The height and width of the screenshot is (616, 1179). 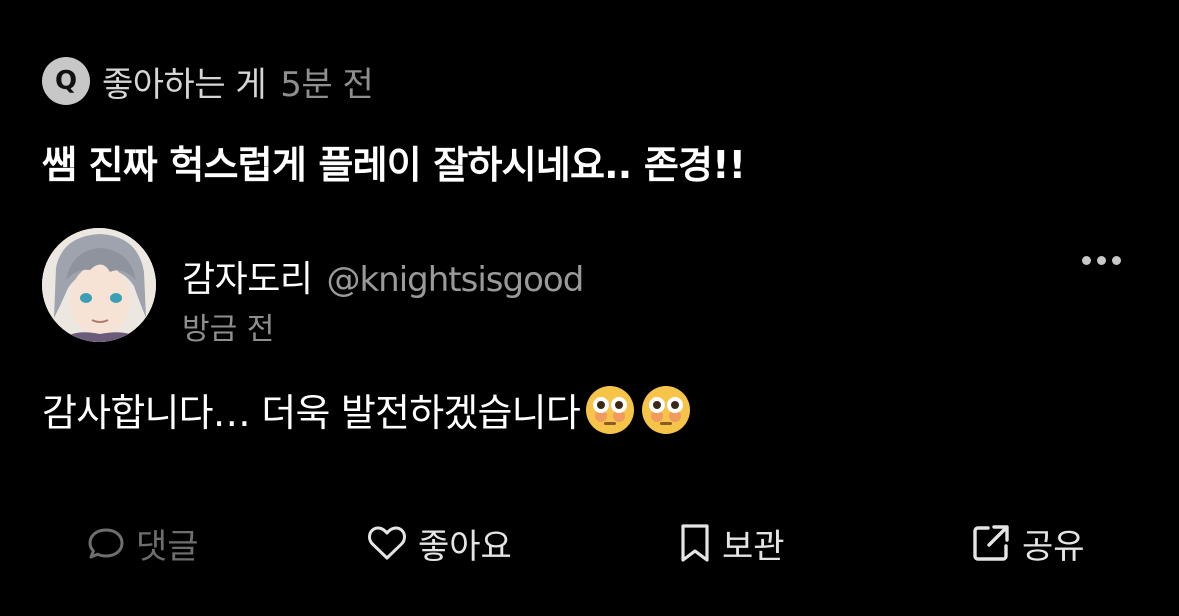 I want to click on question-meta-row: Q 좋아하는 게 5분 전, so click(x=208, y=81).